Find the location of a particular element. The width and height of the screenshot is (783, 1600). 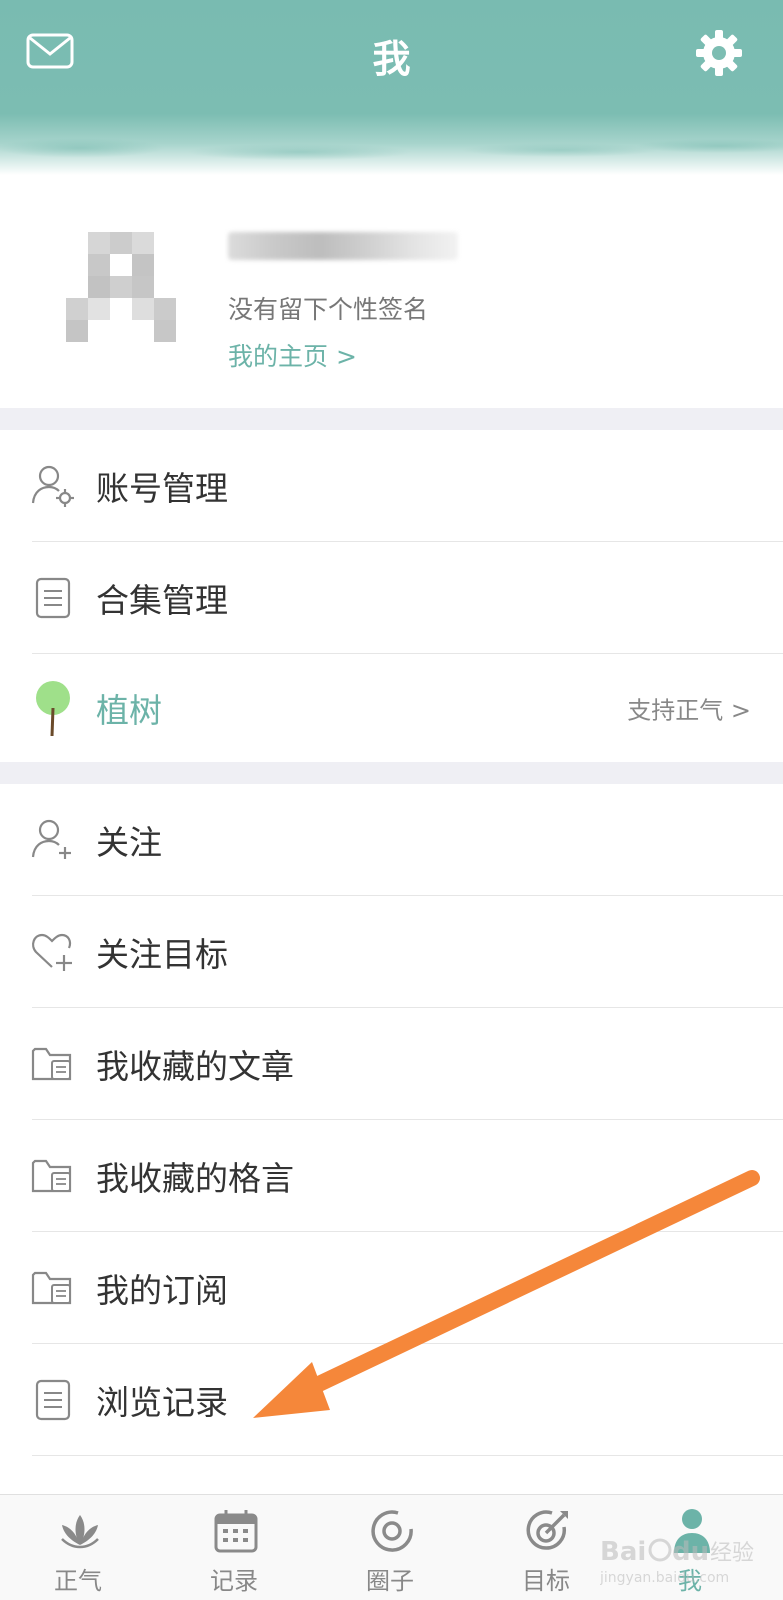

tab-label: 记录 is located at coordinates (234, 1581).